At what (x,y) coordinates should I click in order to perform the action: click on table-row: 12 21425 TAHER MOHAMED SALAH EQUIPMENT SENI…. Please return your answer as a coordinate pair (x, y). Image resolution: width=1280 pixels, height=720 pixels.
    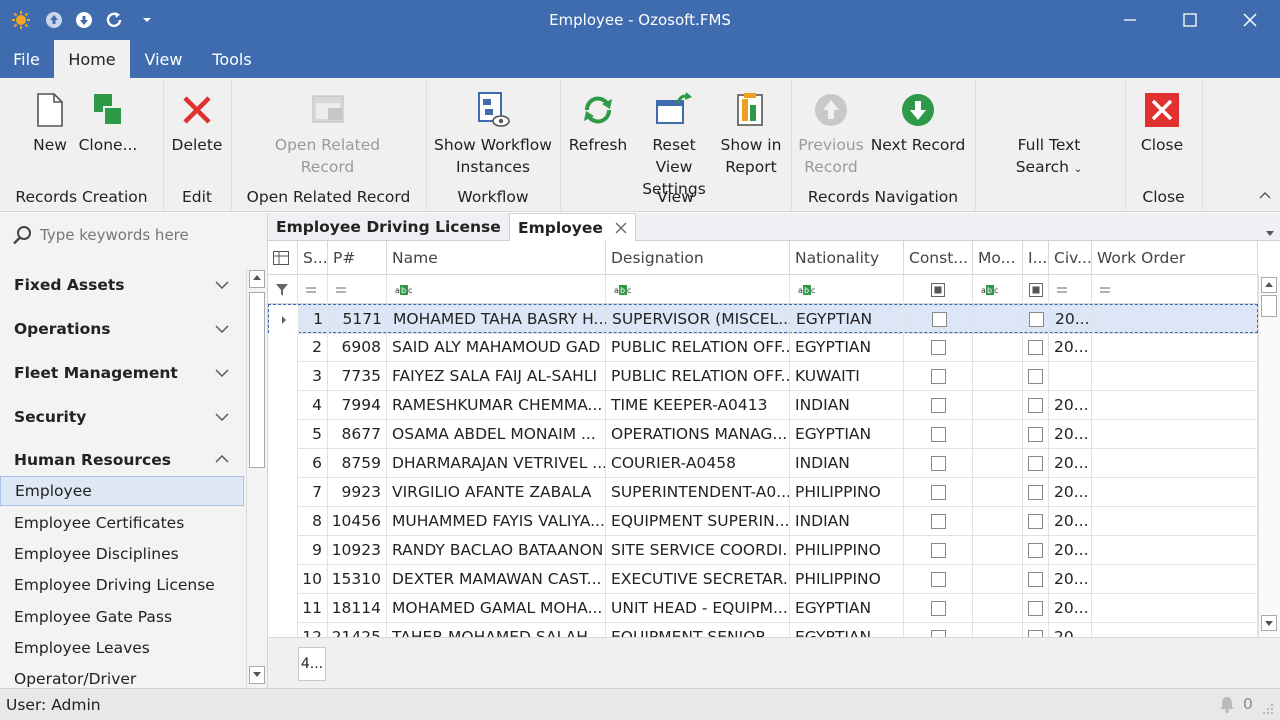
    Looking at the image, I should click on (763, 630).